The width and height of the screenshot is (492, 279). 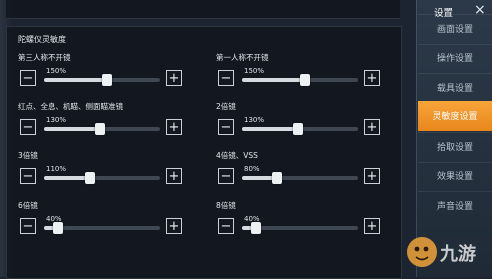 I want to click on sensitivity-setting: 第一人称不开镜 − 150% +, so click(x=301, y=72).